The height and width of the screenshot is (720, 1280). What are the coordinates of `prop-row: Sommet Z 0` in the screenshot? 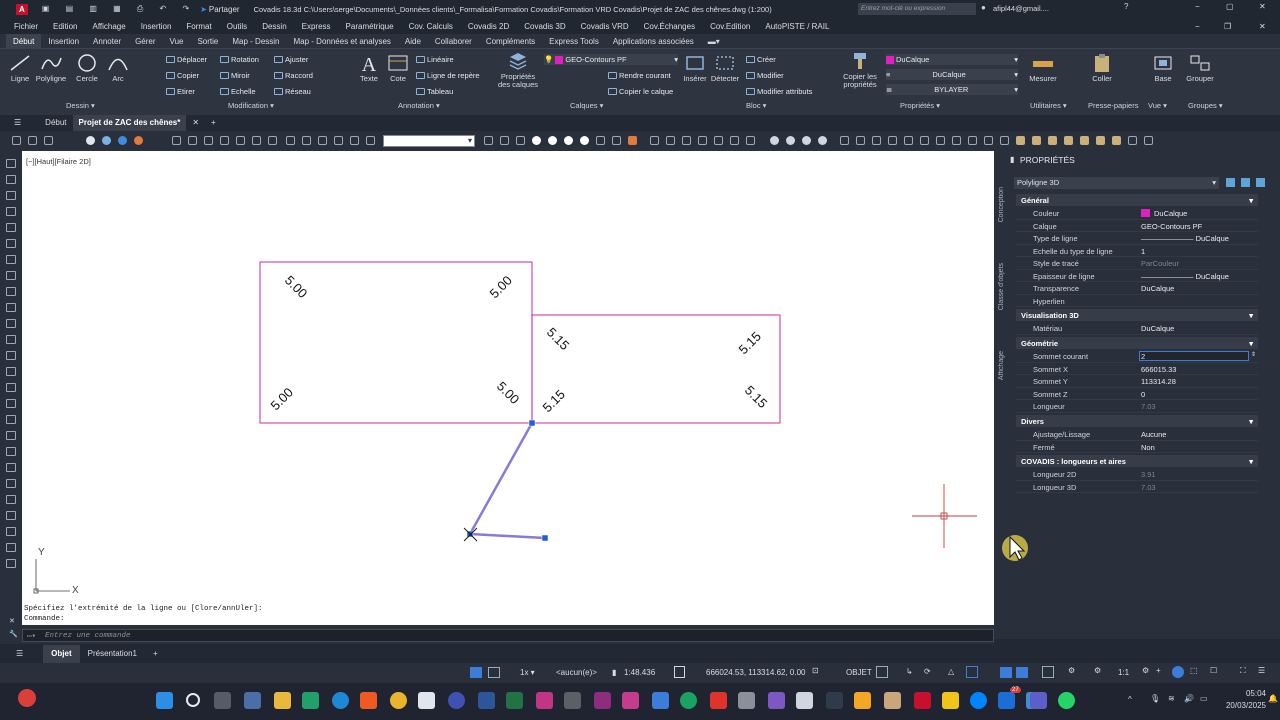 It's located at (1137, 394).